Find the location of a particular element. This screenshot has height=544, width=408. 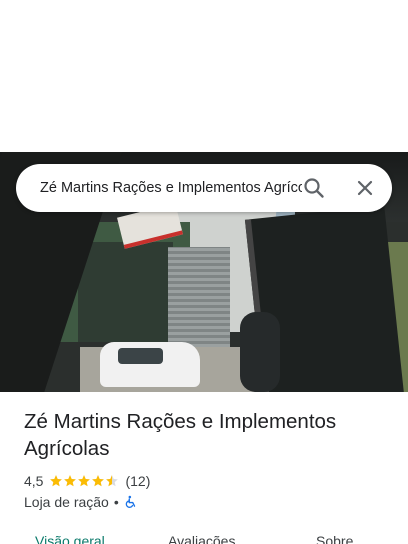

search-icon is located at coordinates (314, 188).